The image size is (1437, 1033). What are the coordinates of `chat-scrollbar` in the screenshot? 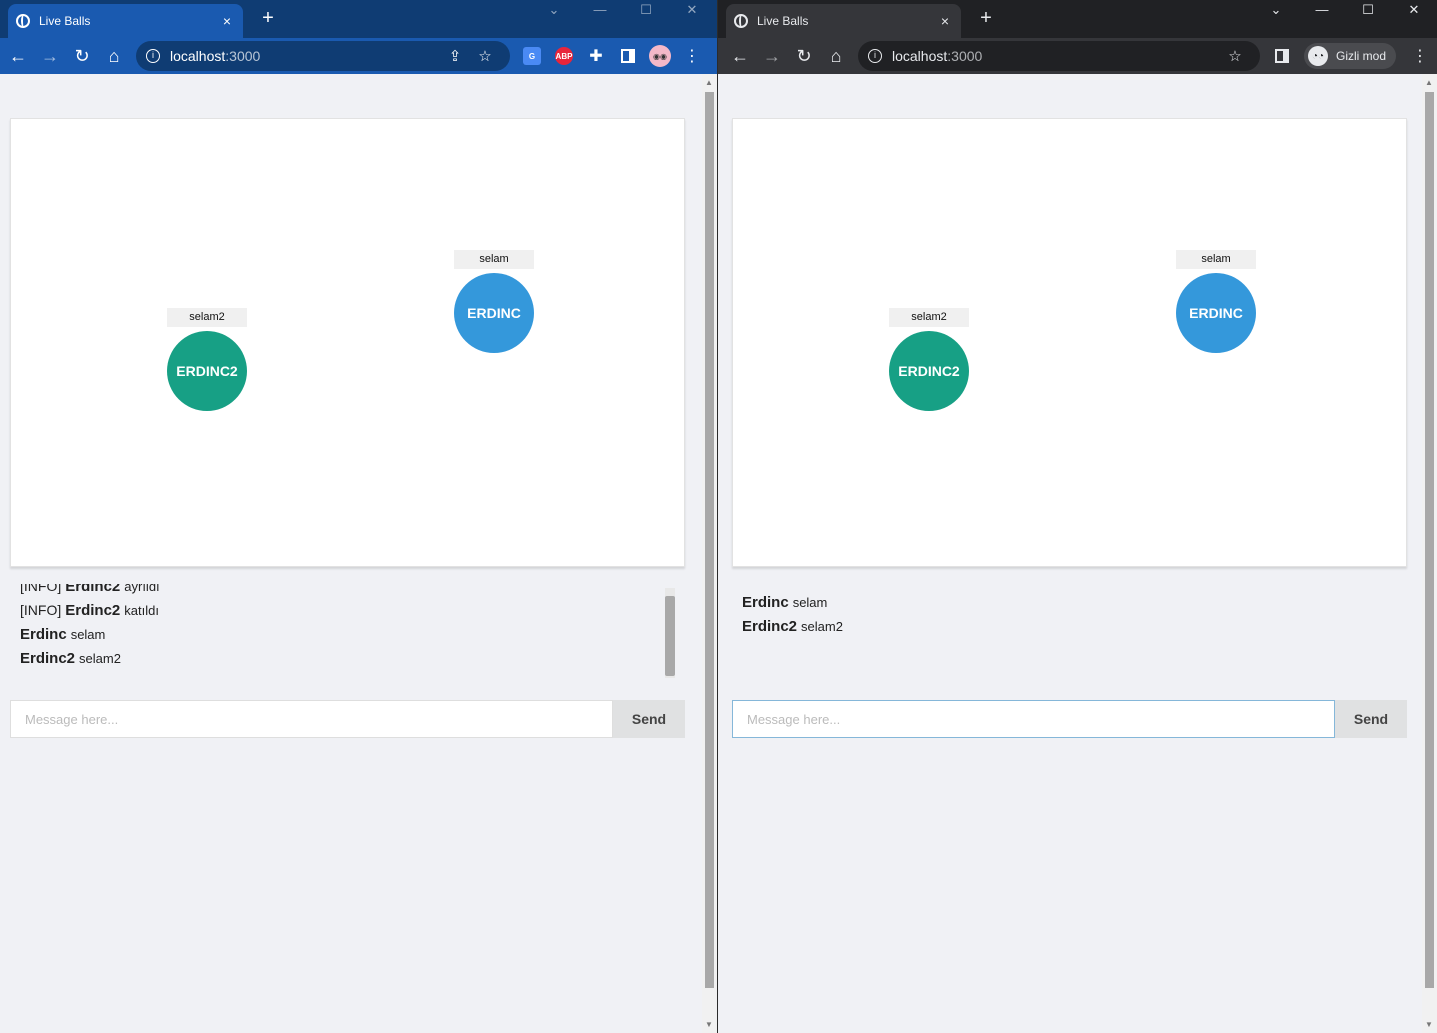 It's located at (670, 633).